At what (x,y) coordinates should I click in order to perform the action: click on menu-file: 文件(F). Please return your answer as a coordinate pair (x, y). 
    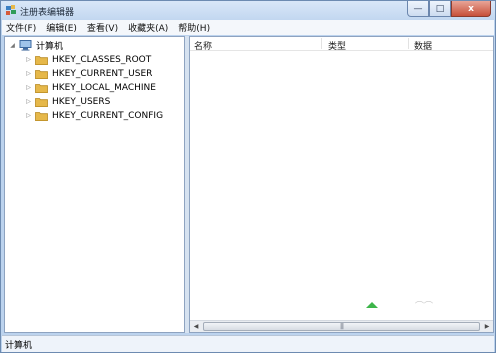
    Looking at the image, I should click on (21, 27).